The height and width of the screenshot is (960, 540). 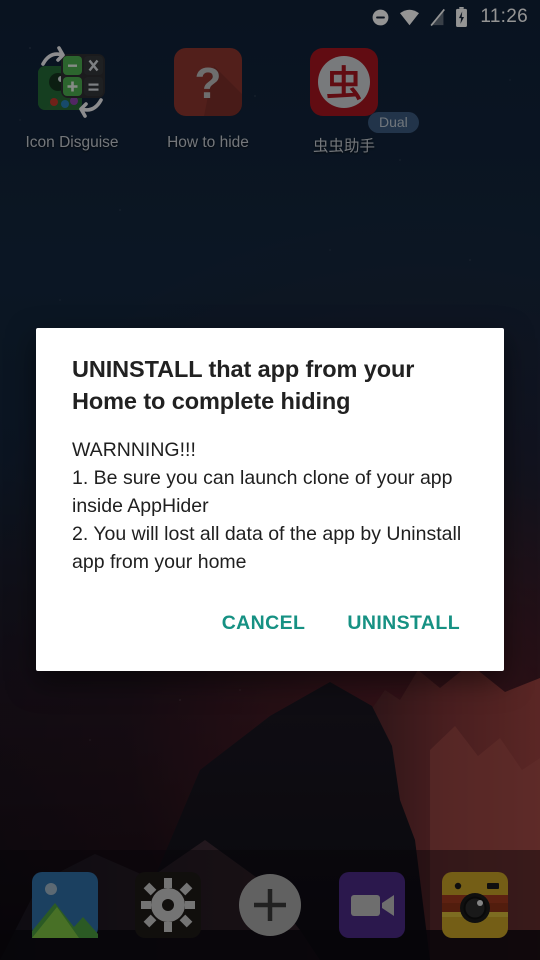 I want to click on uninstall-button: UNINSTALL, so click(x=403, y=623).